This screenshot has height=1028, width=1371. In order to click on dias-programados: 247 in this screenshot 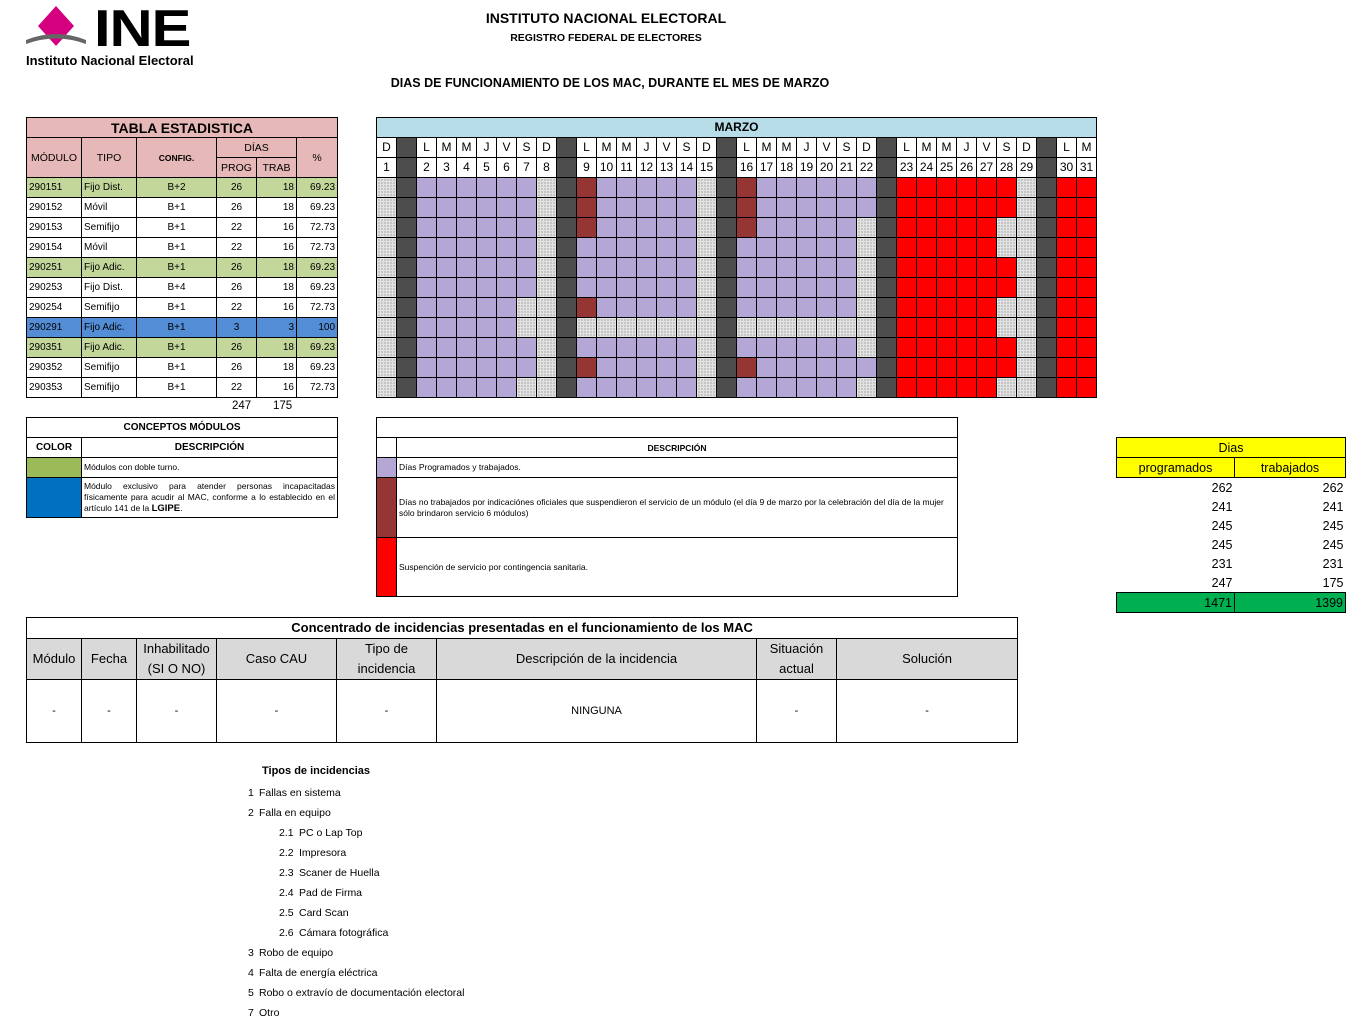, I will do `click(1222, 582)`.